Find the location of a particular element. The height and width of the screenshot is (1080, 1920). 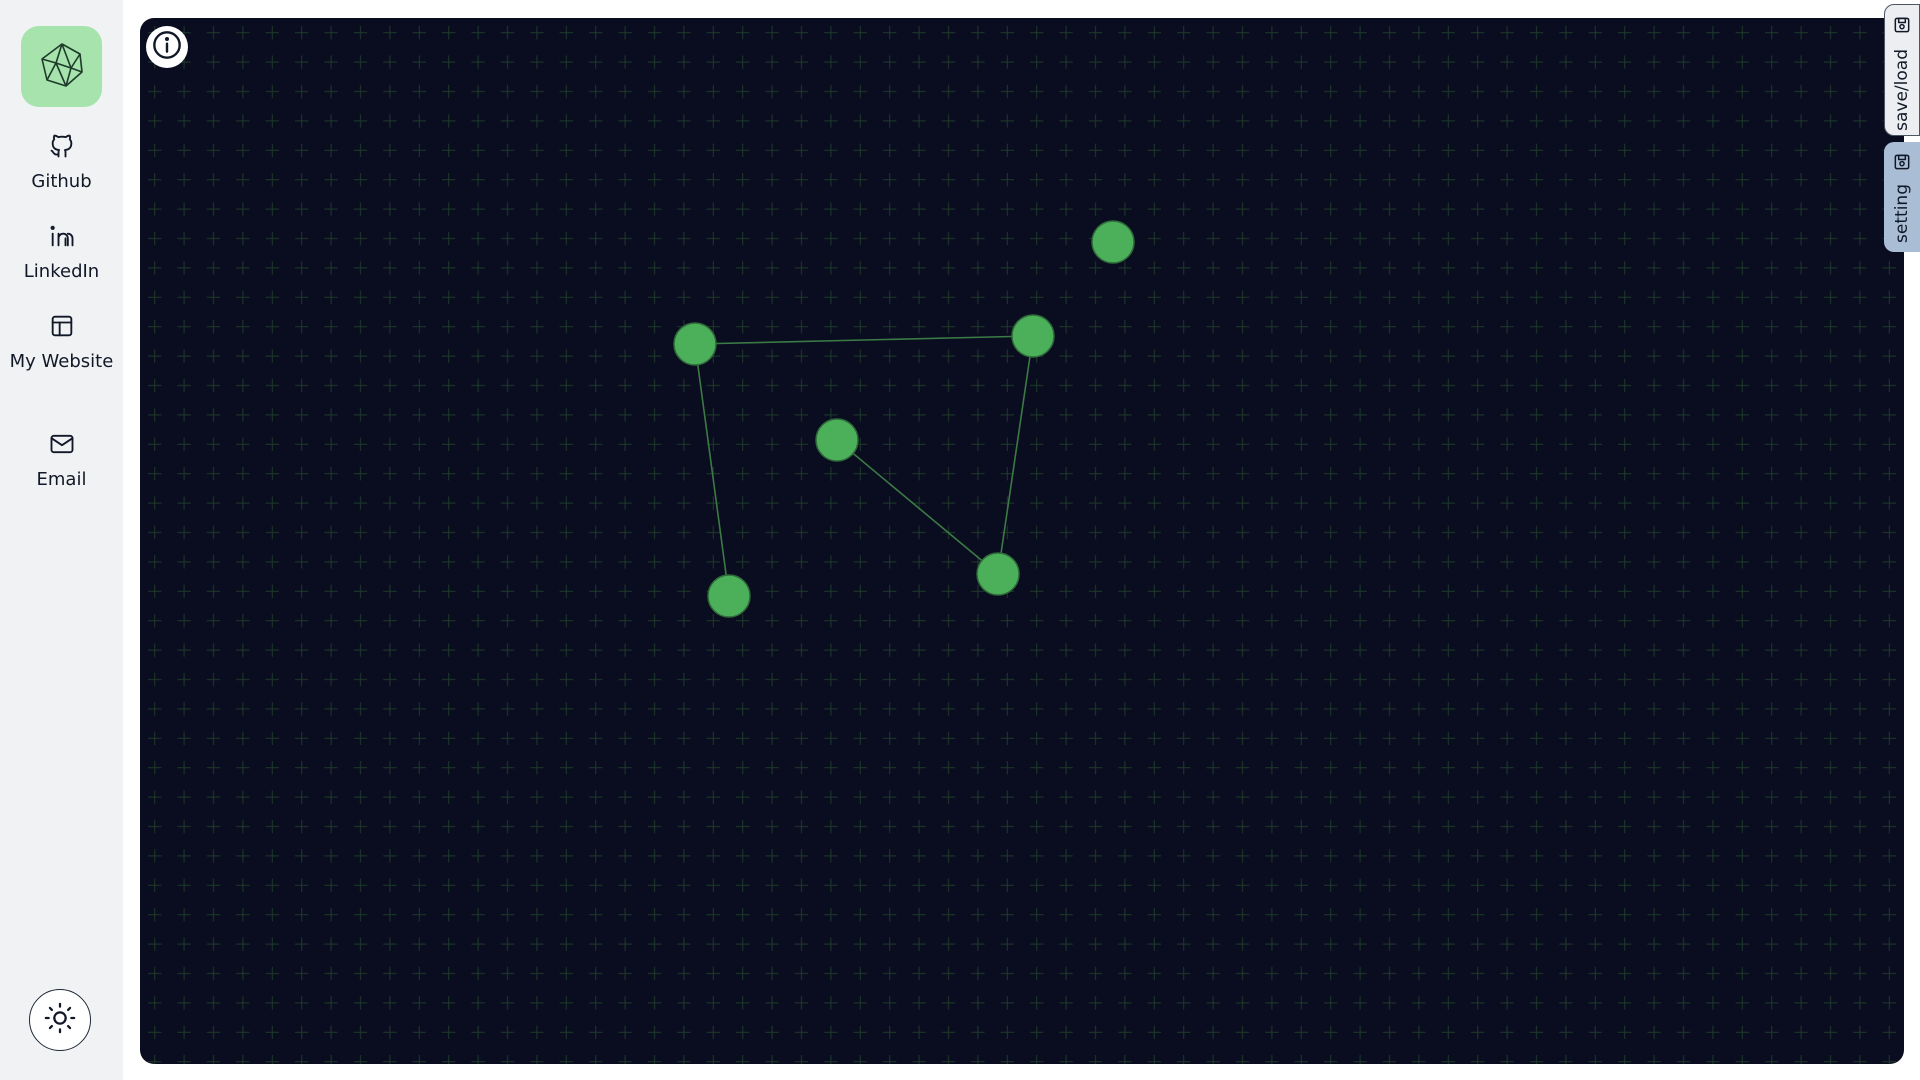

app-logo is located at coordinates (61, 66).